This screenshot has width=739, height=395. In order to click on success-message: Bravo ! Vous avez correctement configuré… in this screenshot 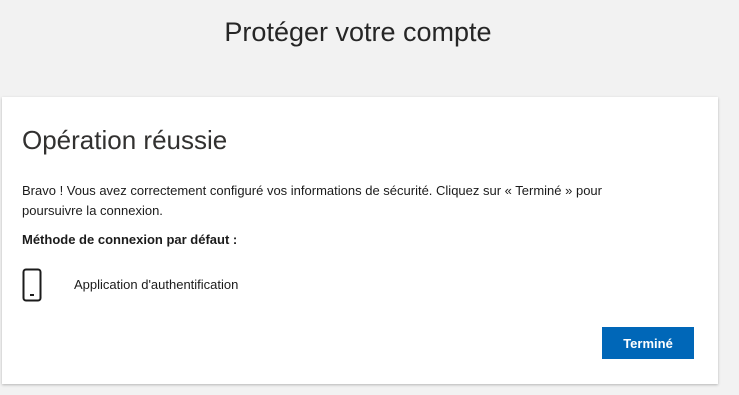, I will do `click(312, 200)`.